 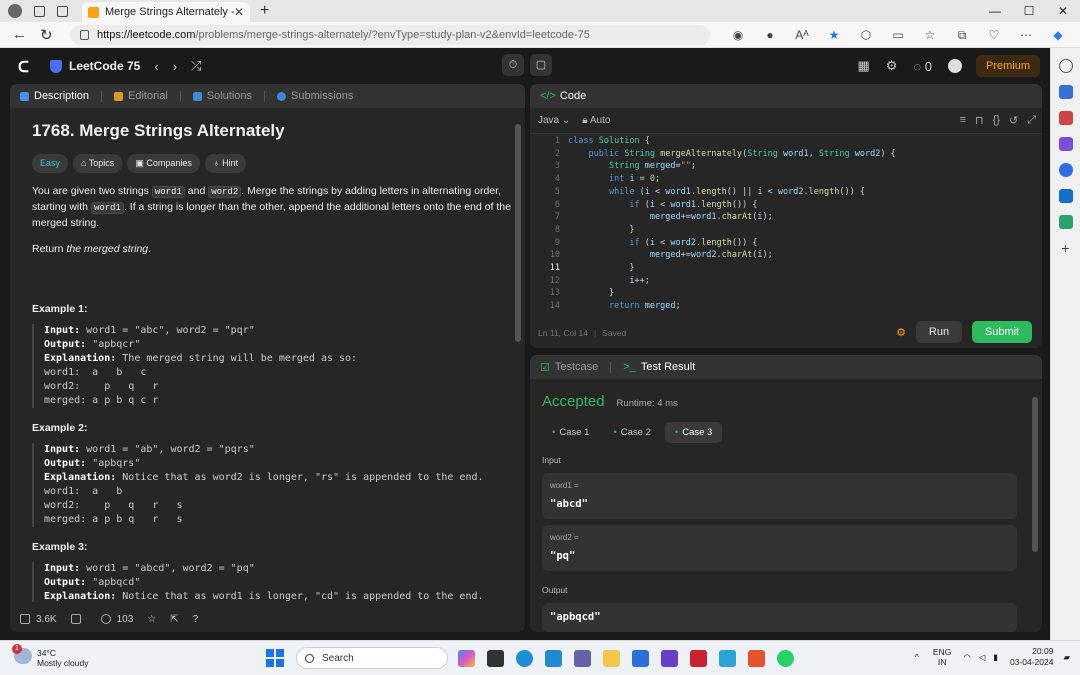 What do you see at coordinates (466, 658) in the screenshot?
I see `copilot-app-icon` at bounding box center [466, 658].